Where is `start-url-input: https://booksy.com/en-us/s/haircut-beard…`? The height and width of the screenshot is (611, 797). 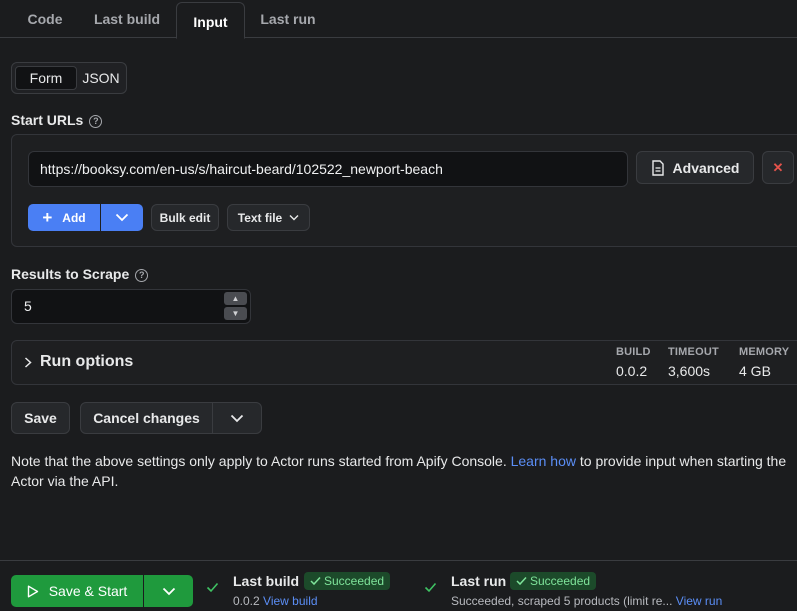 start-url-input: https://booksy.com/en-us/s/haircut-beard… is located at coordinates (328, 169).